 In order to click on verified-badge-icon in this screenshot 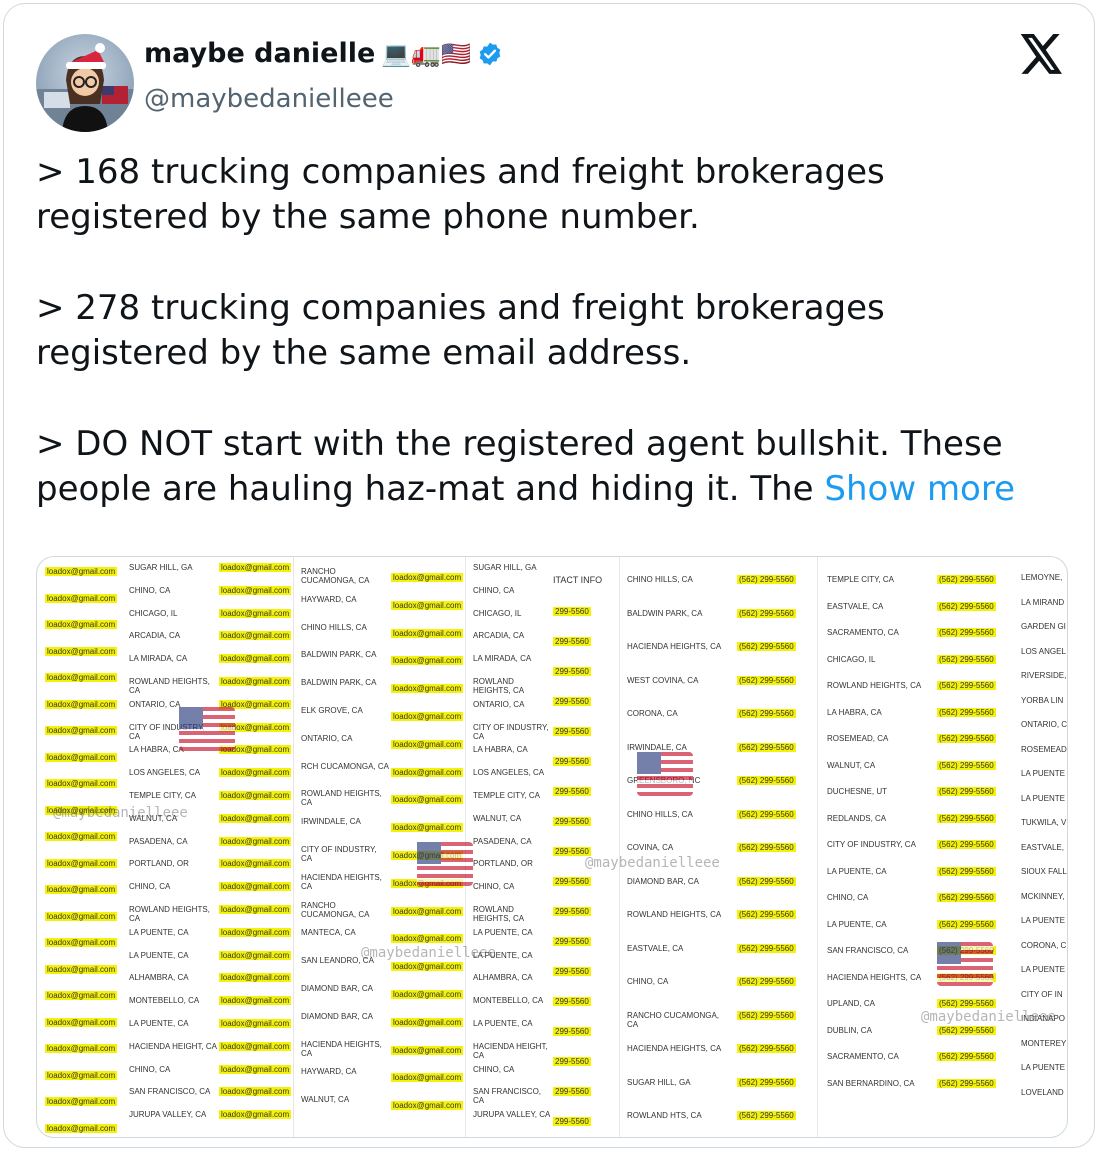, I will do `click(490, 53)`.